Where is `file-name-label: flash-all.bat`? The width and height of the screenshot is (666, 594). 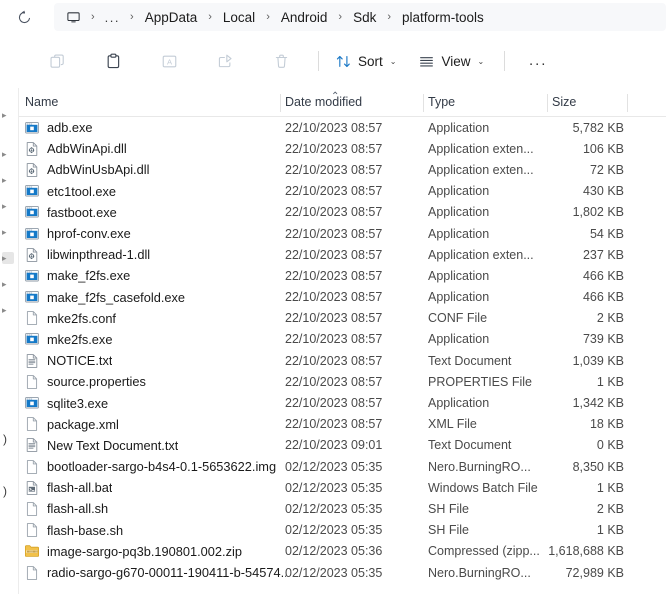
file-name-label: flash-all.bat is located at coordinates (80, 488).